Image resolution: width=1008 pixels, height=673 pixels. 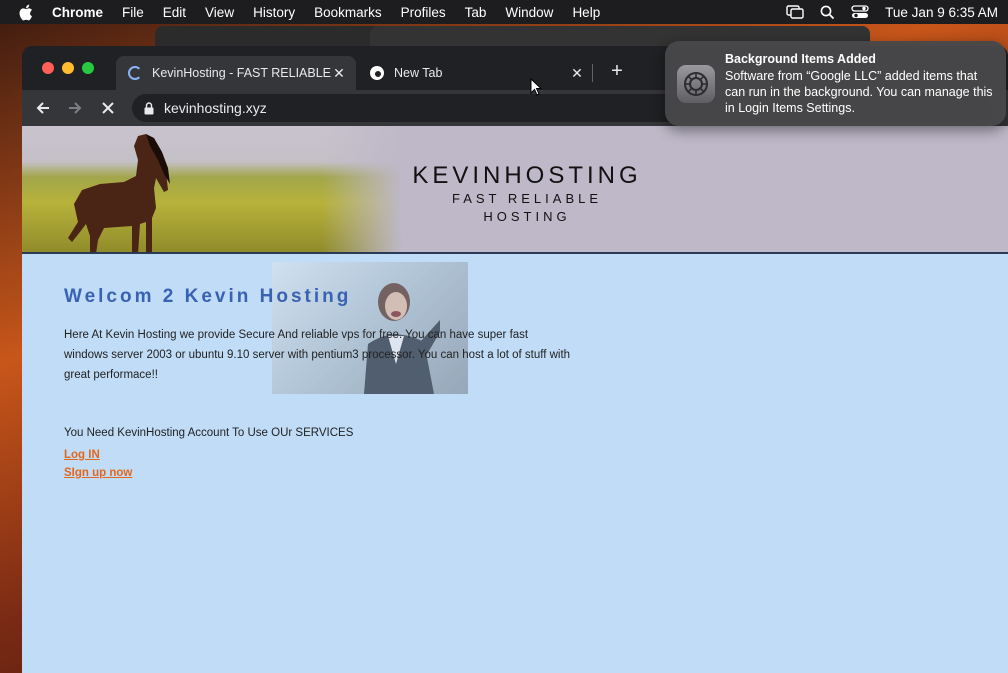 What do you see at coordinates (77, 12) in the screenshot?
I see `menu-app-name: Chrome` at bounding box center [77, 12].